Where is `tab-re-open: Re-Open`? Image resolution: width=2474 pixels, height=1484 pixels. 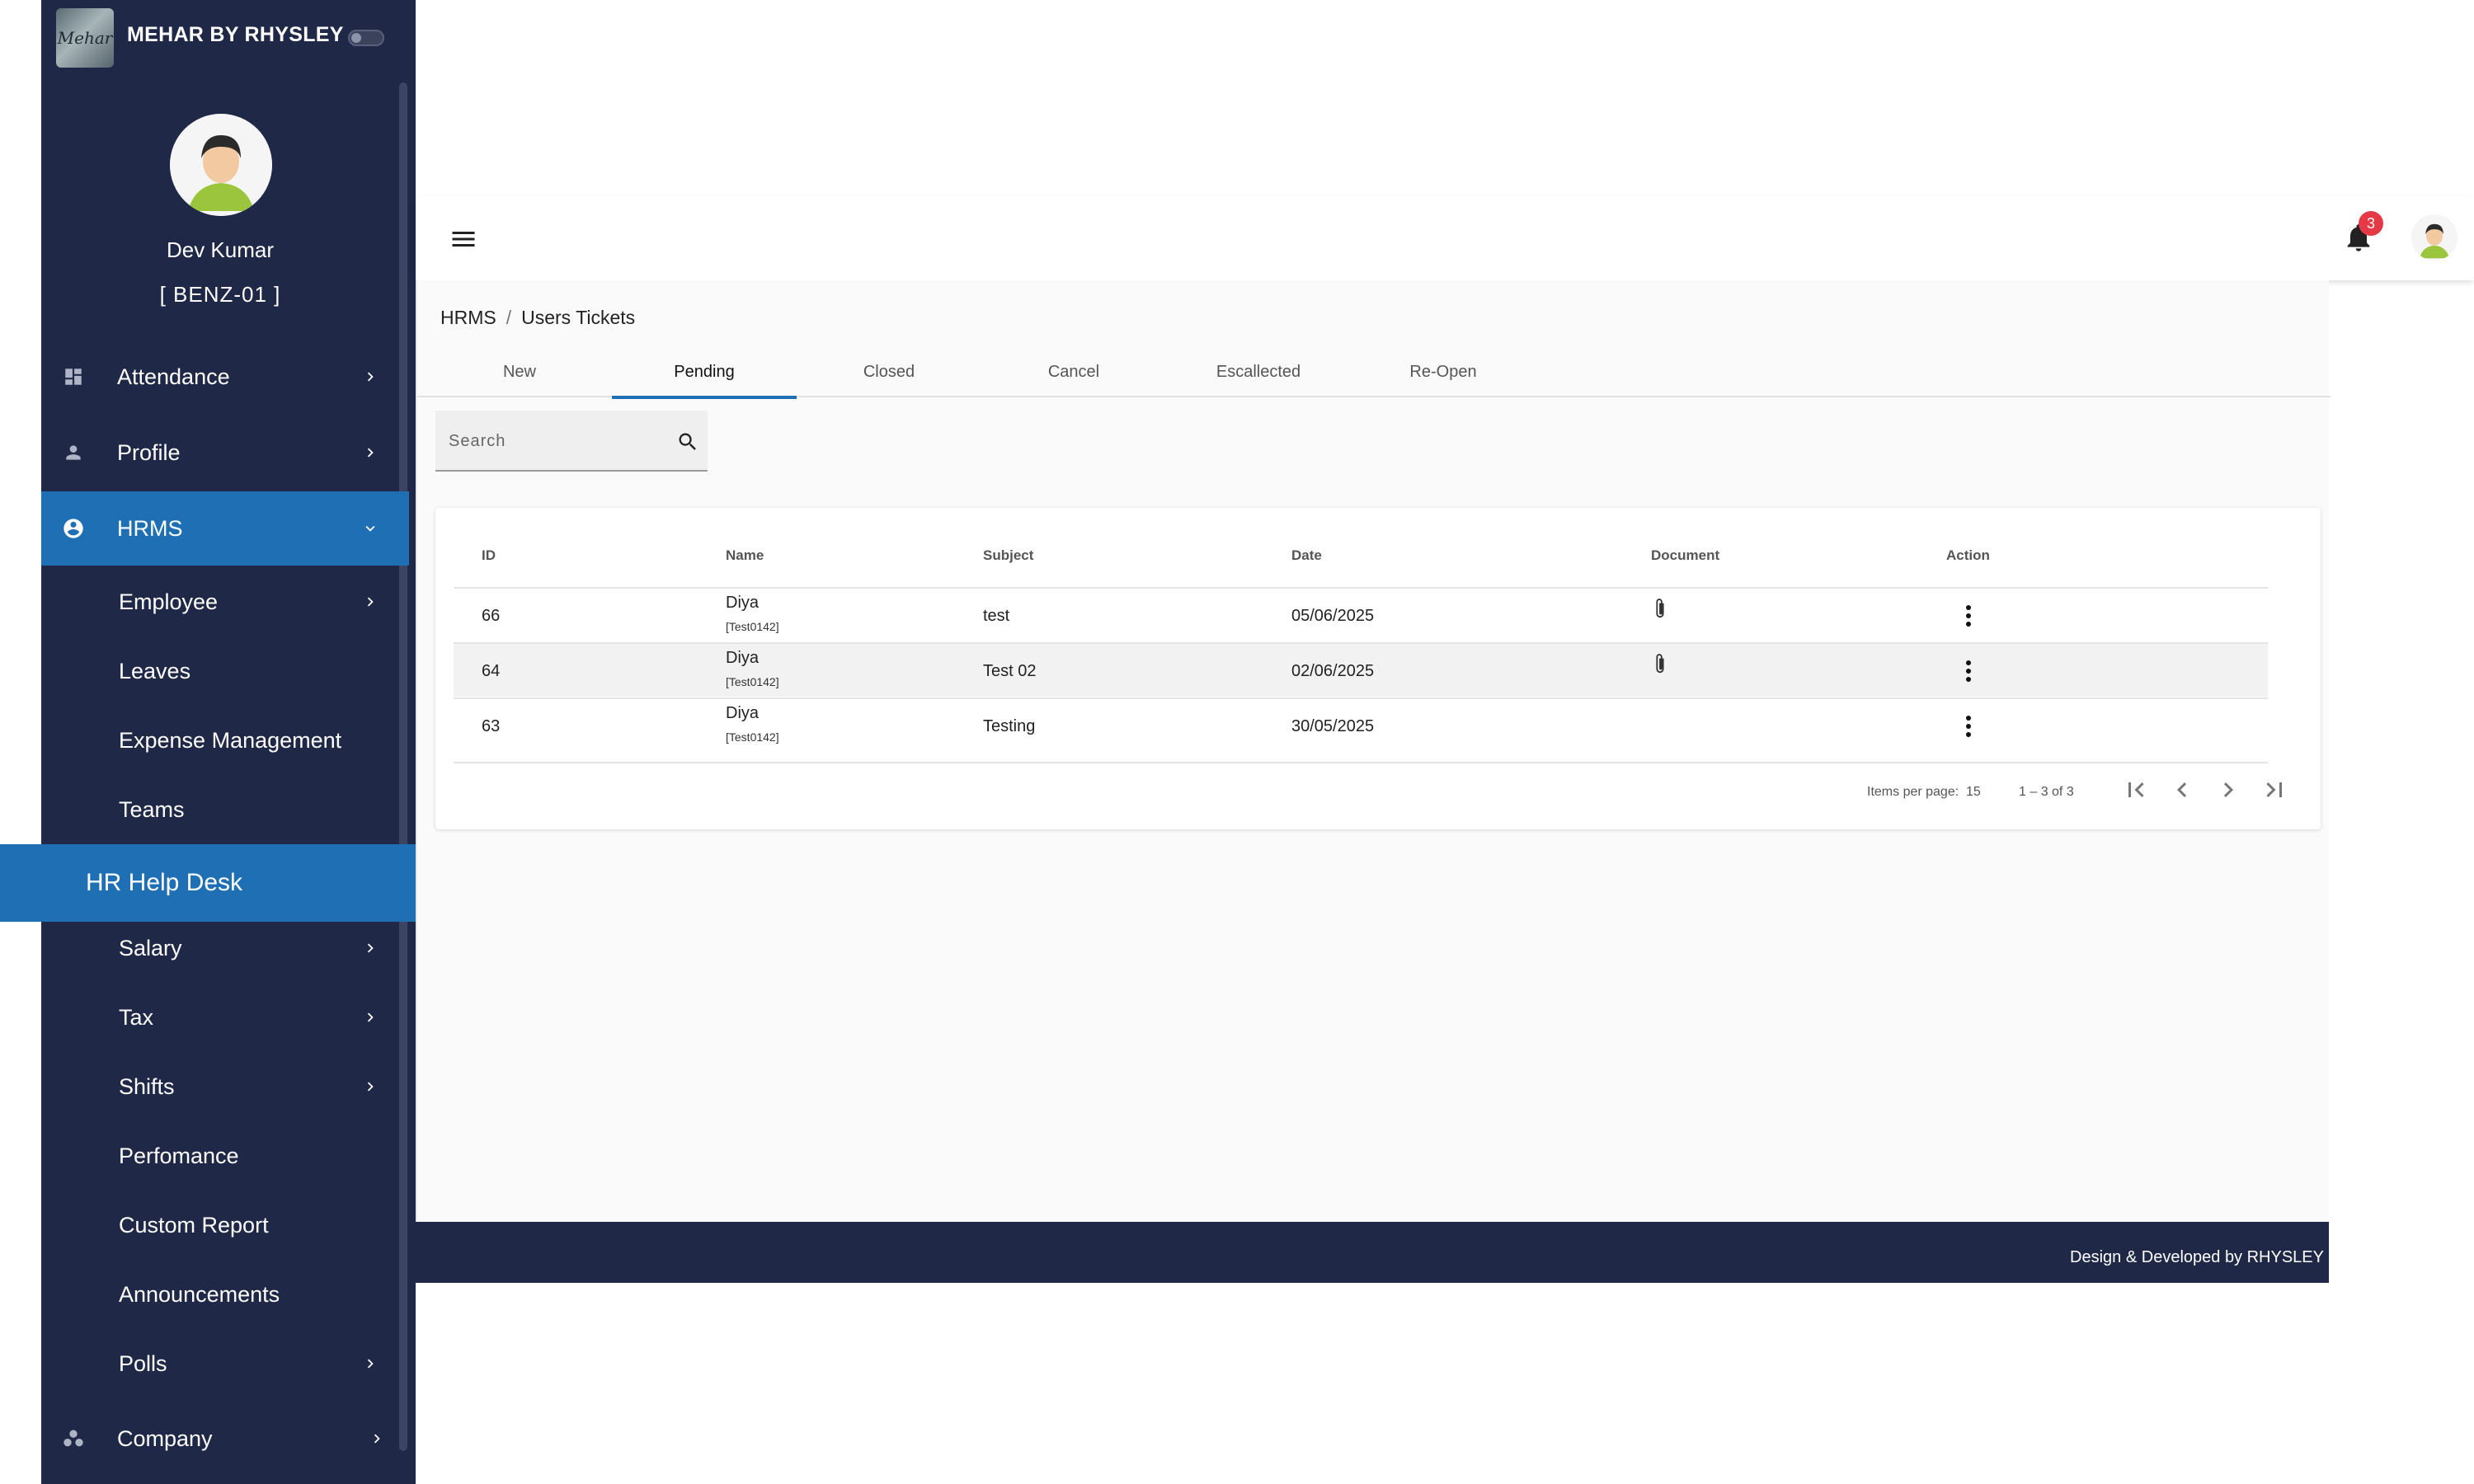
tab-re-open: Re-Open is located at coordinates (1443, 371).